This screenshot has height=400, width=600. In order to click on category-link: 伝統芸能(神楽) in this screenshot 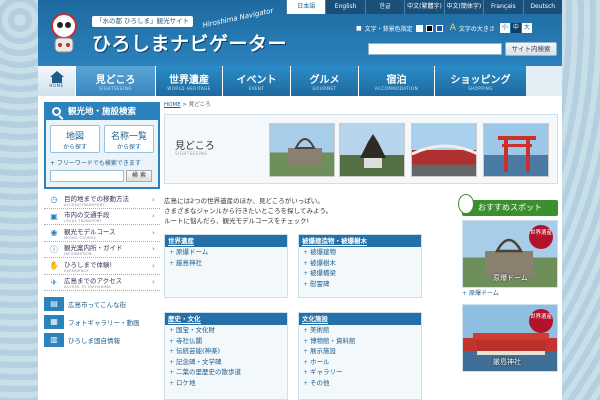, I will do `click(226, 351)`.